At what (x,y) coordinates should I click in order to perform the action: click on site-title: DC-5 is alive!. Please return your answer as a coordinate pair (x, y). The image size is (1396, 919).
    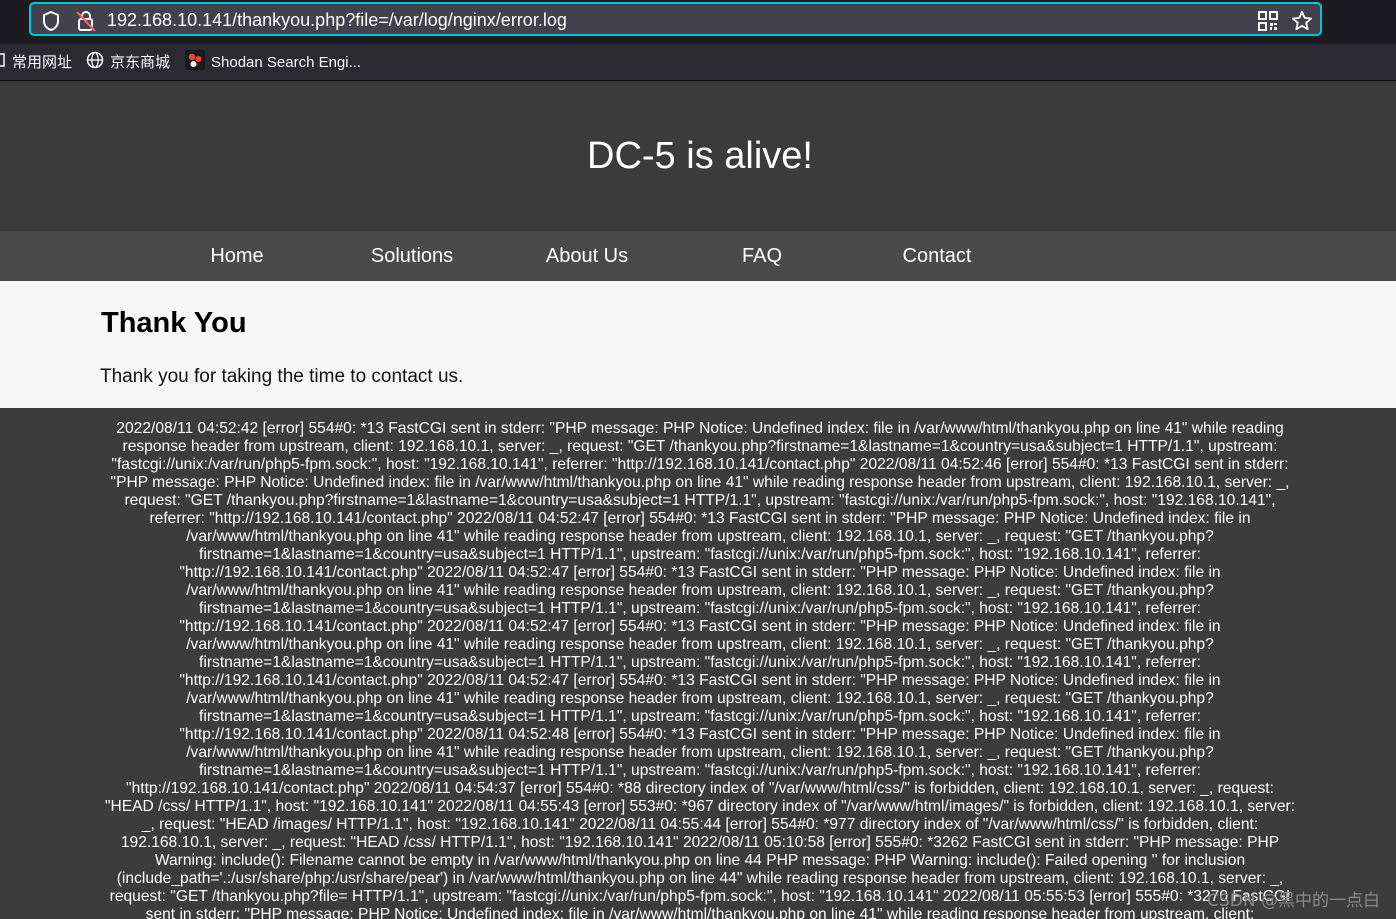
    Looking at the image, I should click on (700, 156).